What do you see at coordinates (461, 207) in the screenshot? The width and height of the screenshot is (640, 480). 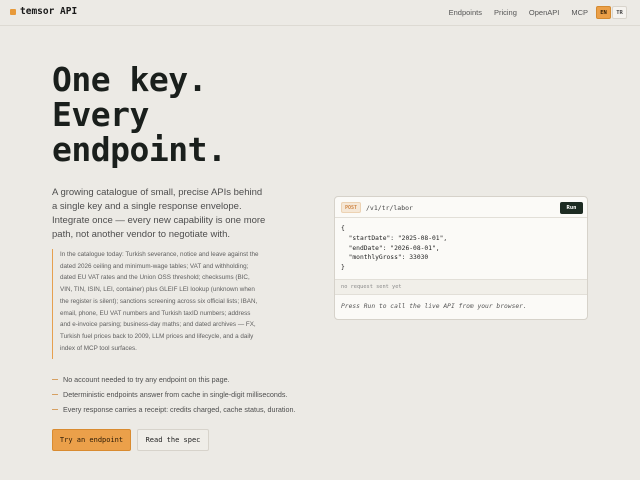 I see `console-header: POST /v1/tr/labor Run` at bounding box center [461, 207].